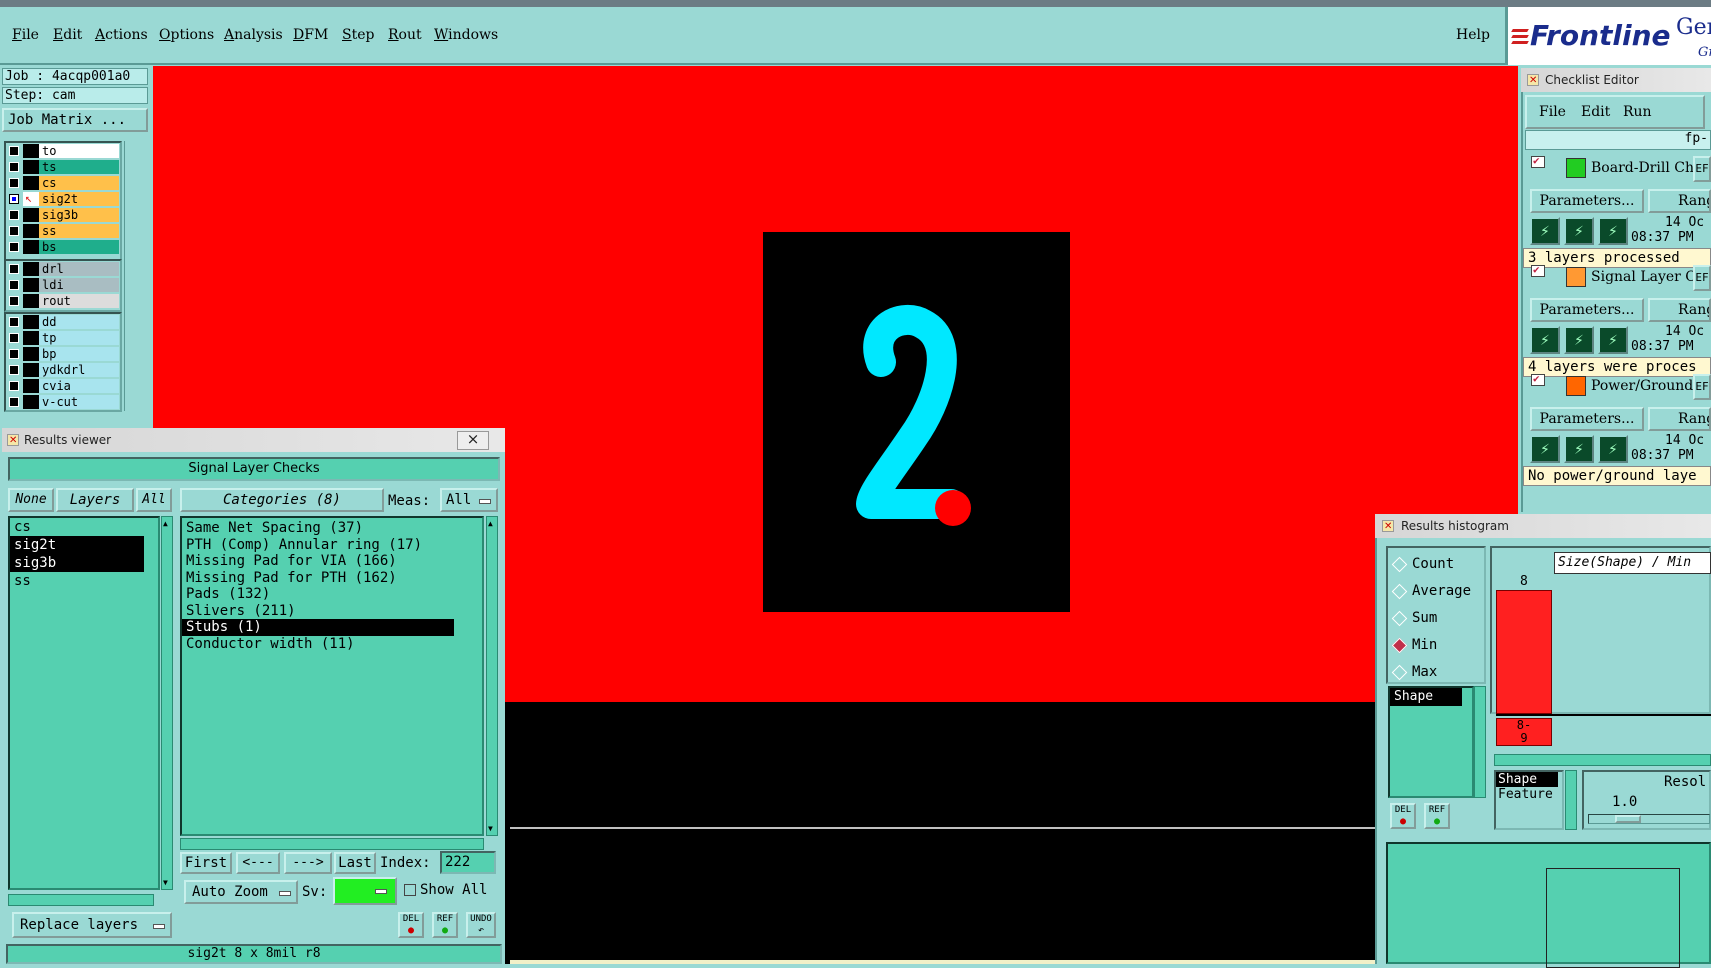 The width and height of the screenshot is (1711, 968). I want to click on replace-layers-dropdown: Replace layers, so click(92, 925).